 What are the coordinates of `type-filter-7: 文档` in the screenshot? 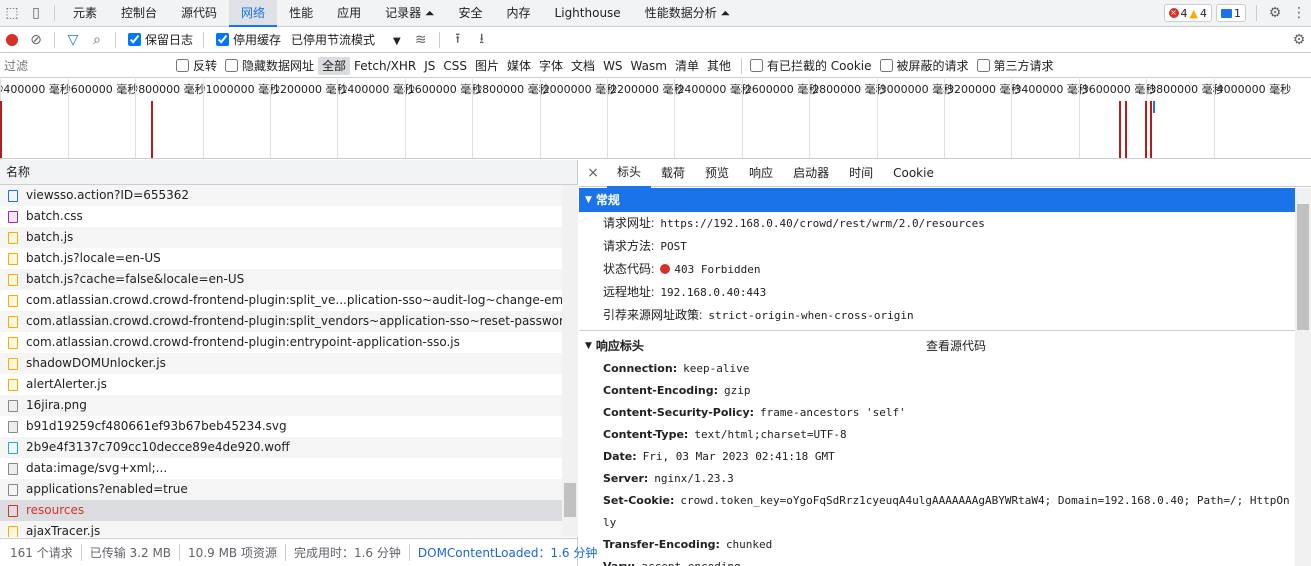 It's located at (583, 66).